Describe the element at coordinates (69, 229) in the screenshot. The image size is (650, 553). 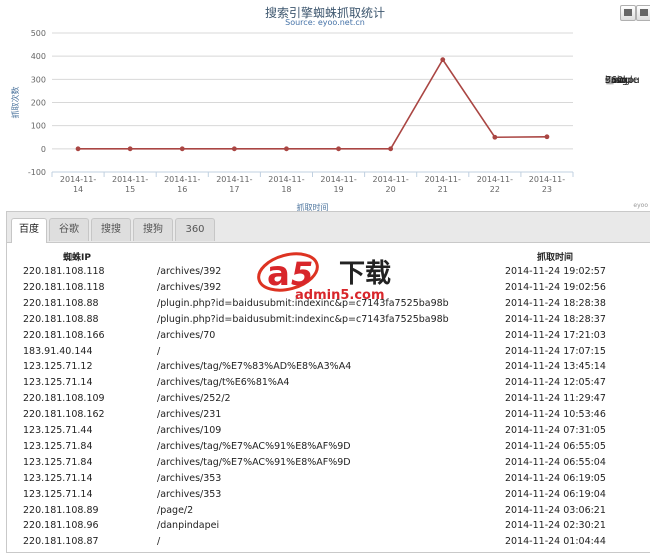
I see `tab-google: 谷歌` at that location.